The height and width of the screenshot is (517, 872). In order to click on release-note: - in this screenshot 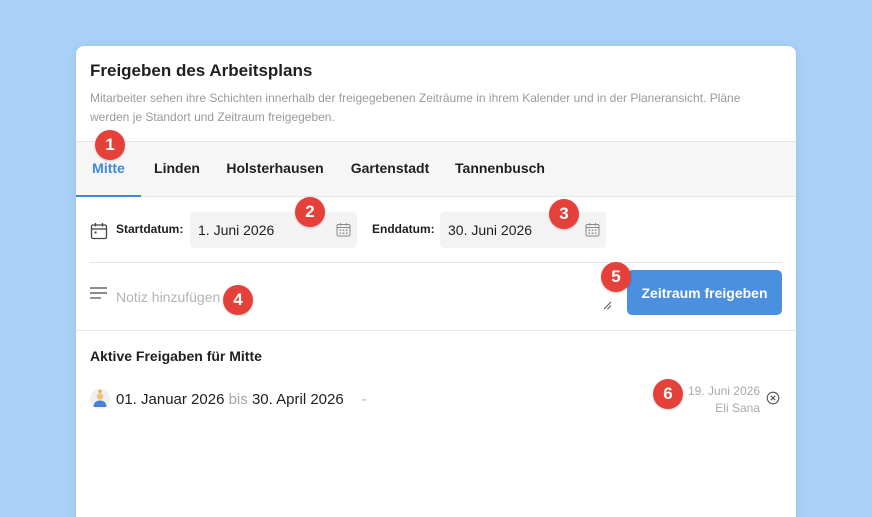, I will do `click(364, 399)`.